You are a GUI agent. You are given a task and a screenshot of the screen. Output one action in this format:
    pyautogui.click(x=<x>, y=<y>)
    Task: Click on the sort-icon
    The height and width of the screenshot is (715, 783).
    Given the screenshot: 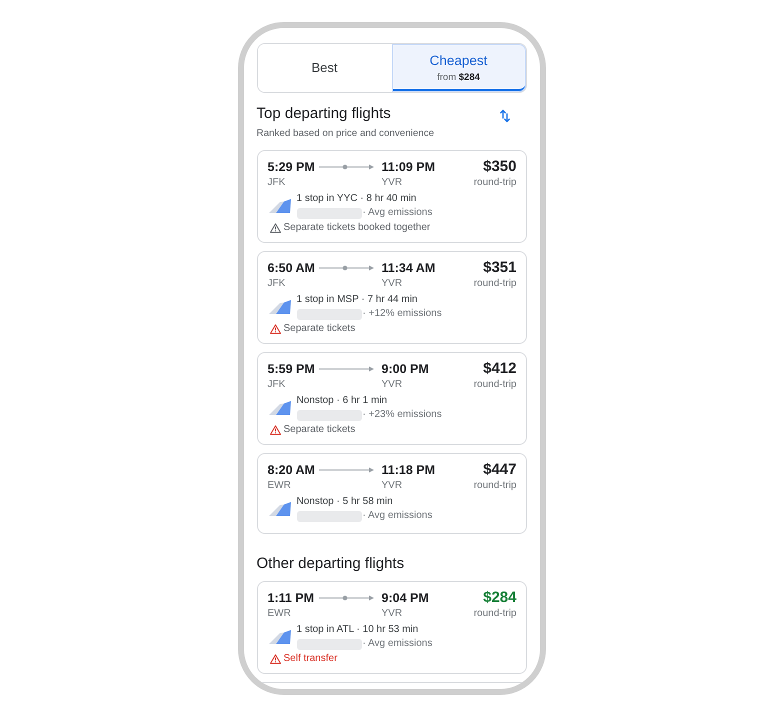 What is the action you would take?
    pyautogui.click(x=505, y=116)
    